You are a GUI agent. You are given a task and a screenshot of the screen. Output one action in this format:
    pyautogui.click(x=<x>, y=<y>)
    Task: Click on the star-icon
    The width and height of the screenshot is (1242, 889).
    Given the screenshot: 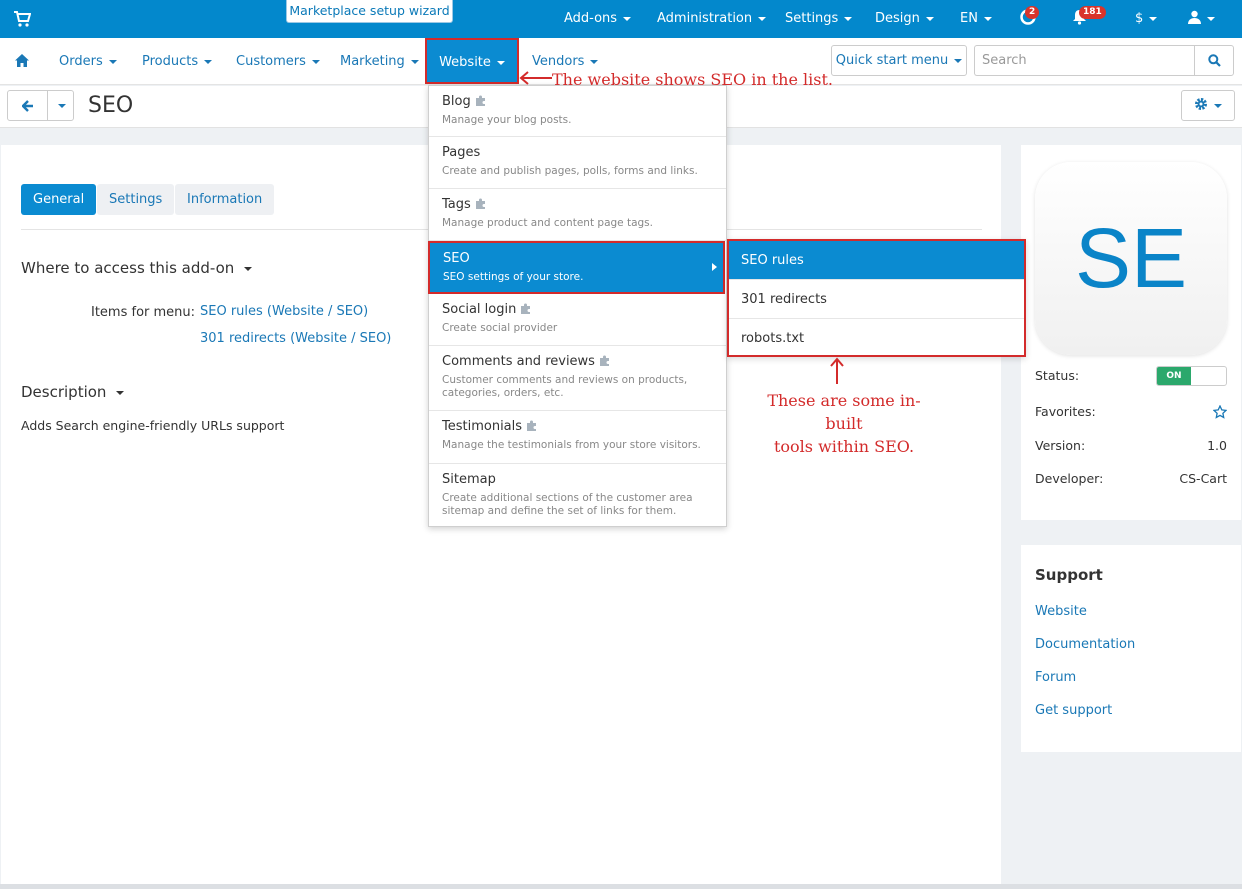 What is the action you would take?
    pyautogui.click(x=1220, y=412)
    